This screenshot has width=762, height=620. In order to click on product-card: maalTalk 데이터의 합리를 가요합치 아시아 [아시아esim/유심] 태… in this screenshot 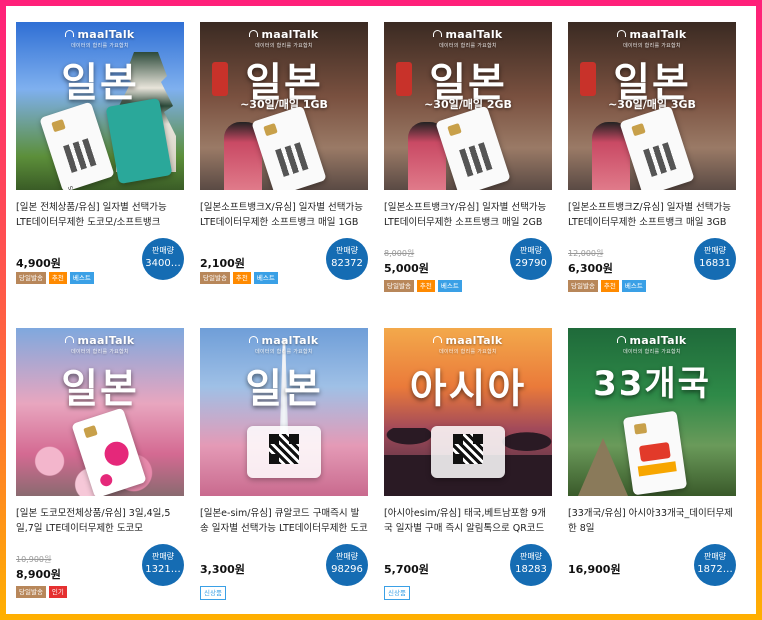, I will do `click(468, 471)`.